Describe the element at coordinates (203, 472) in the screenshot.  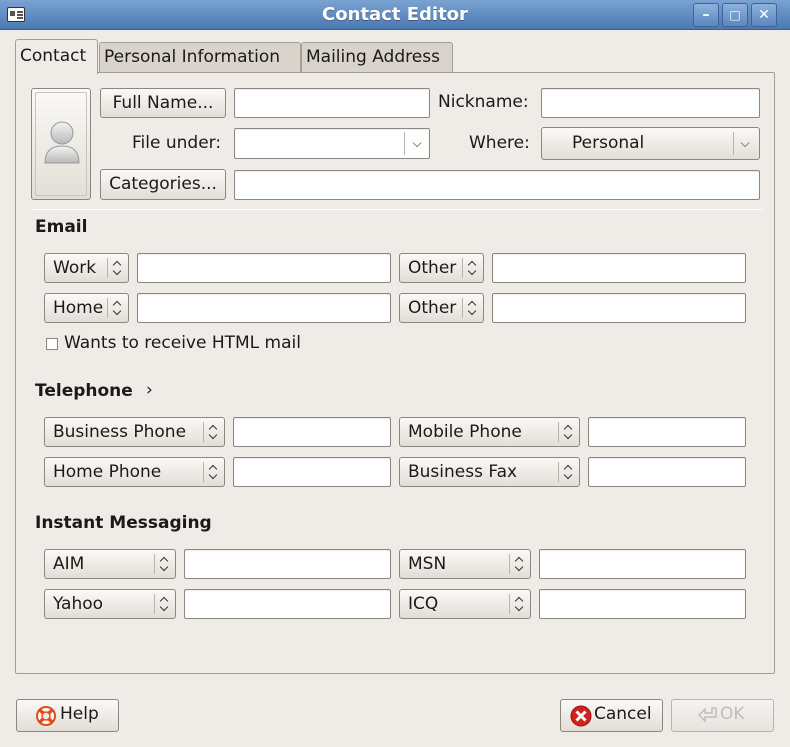
I see `phone-type-3-separator` at that location.